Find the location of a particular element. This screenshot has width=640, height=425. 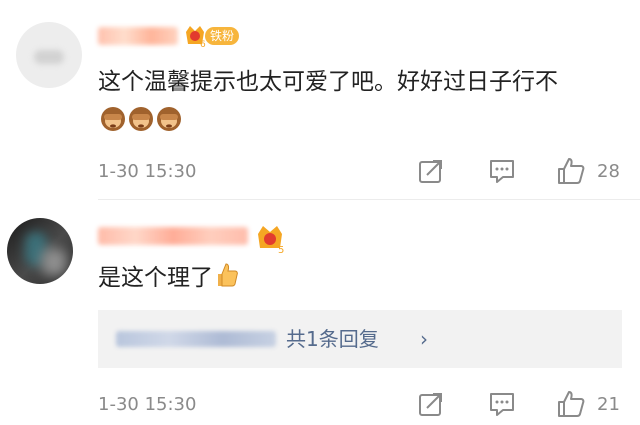

reply-username-blurred is located at coordinates (196, 339).